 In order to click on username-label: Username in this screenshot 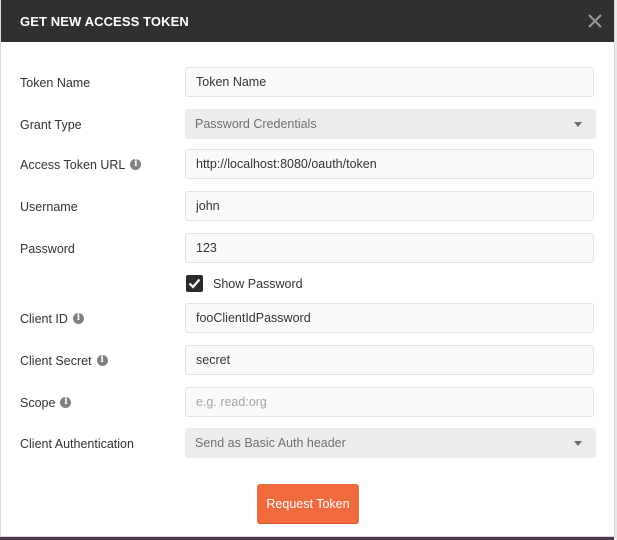, I will do `click(49, 207)`.